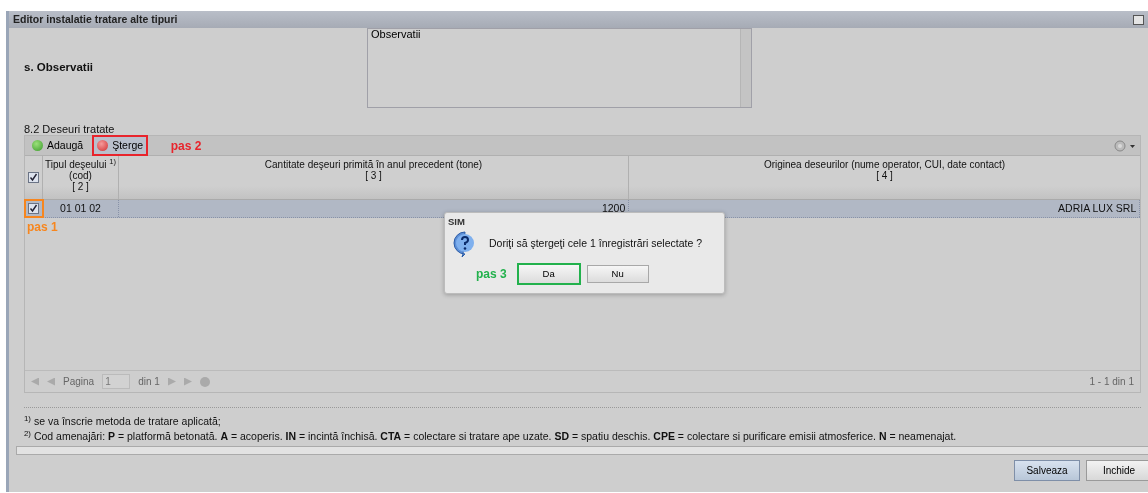 The image size is (1148, 493). Describe the element at coordinates (582, 450) in the screenshot. I see `horizontal-scrollbar` at that location.